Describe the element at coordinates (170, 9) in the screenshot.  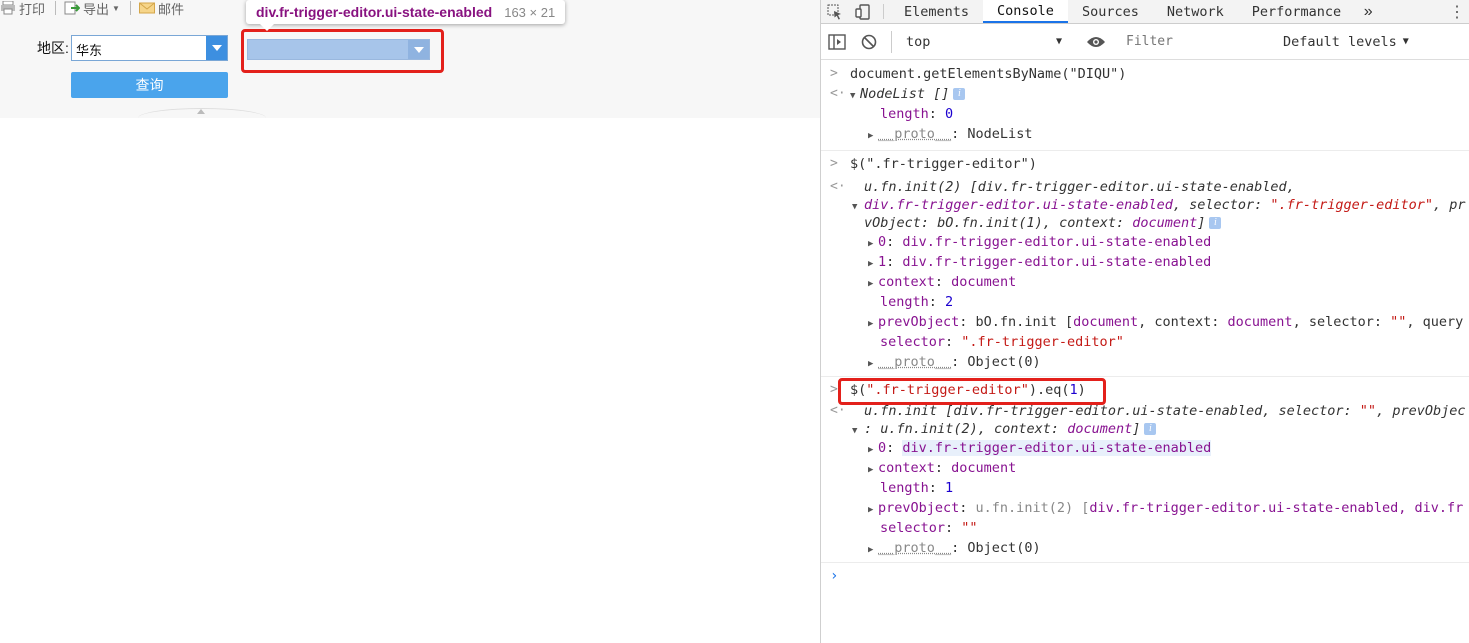
I see `mail-label: 邮件` at that location.